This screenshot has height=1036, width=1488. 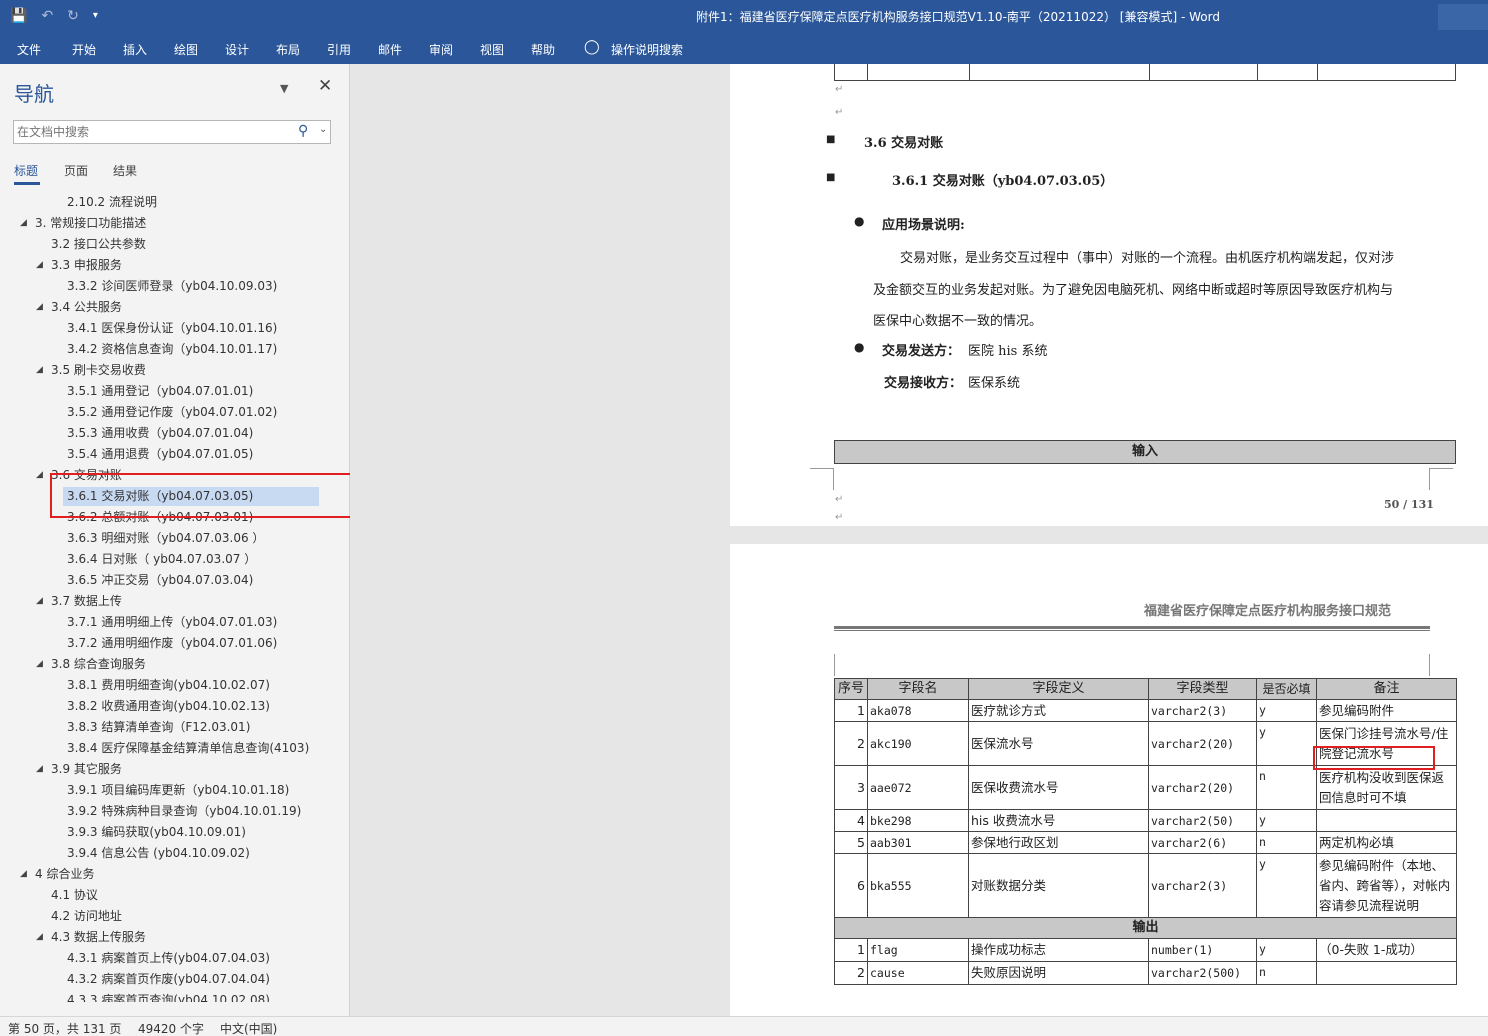 I want to click on scenario-para-line3: 医保中心数据不一致的情况。, so click(x=958, y=321).